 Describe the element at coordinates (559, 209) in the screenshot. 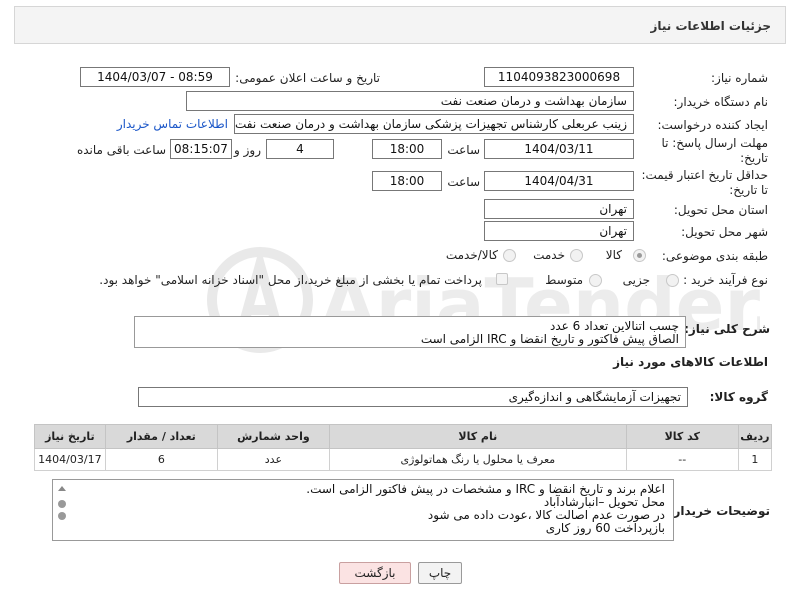

I see `province-field: تهران` at that location.